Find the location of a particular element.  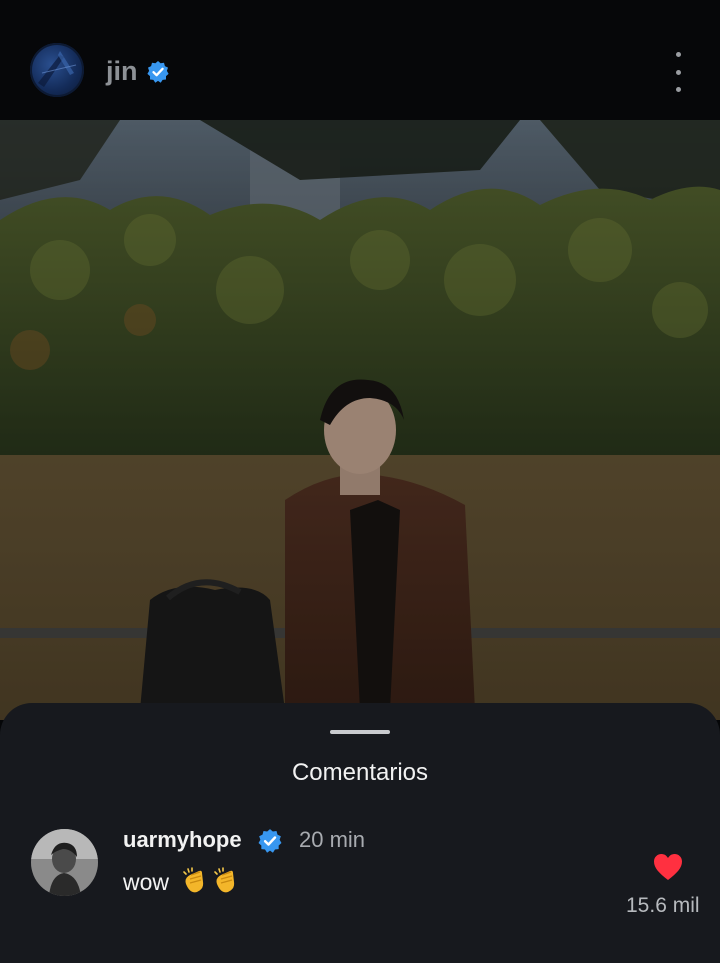

post-header: jin is located at coordinates (360, 60).